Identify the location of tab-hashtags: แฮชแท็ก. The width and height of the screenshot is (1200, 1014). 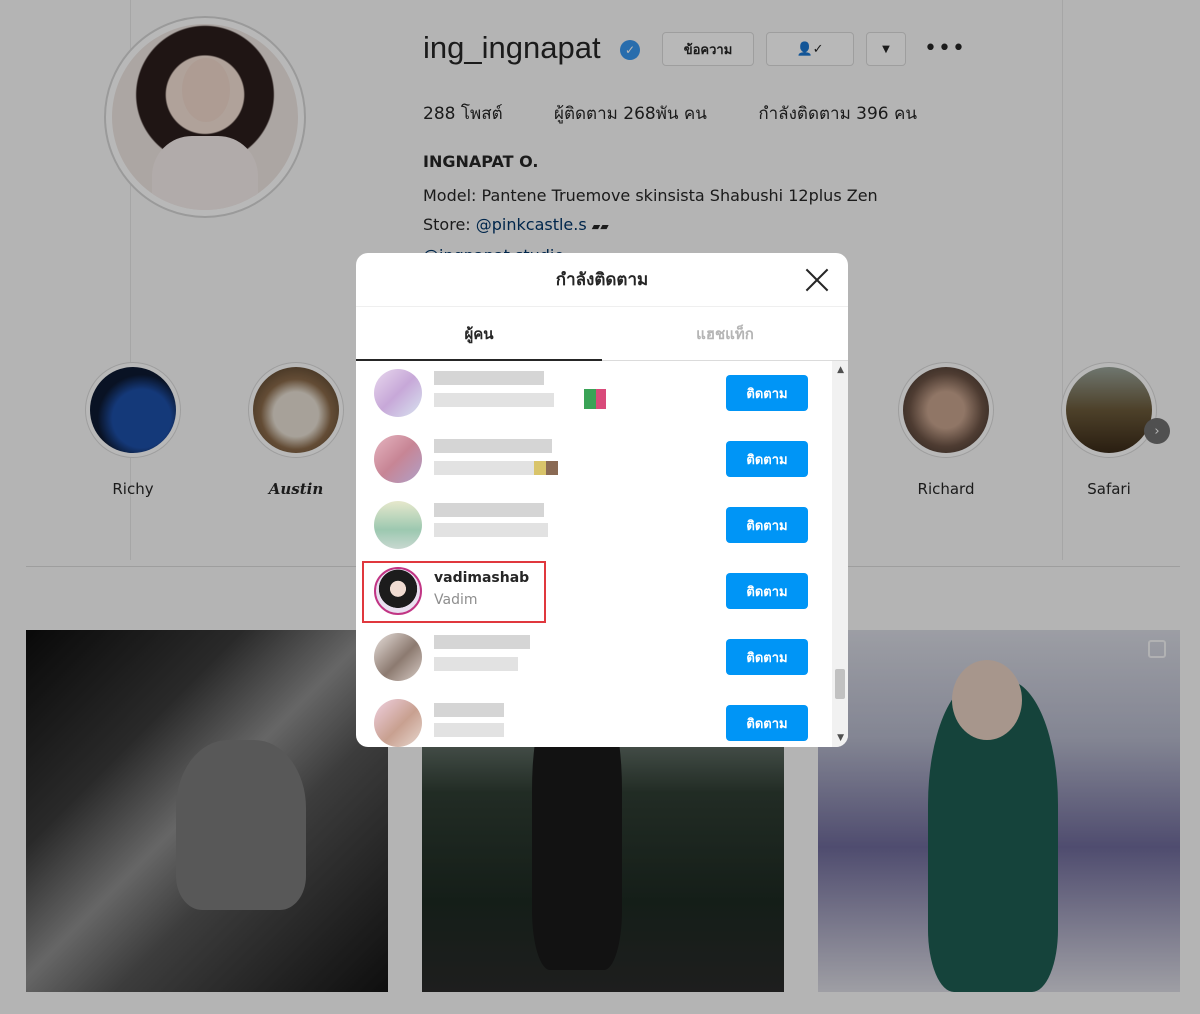
(725, 333).